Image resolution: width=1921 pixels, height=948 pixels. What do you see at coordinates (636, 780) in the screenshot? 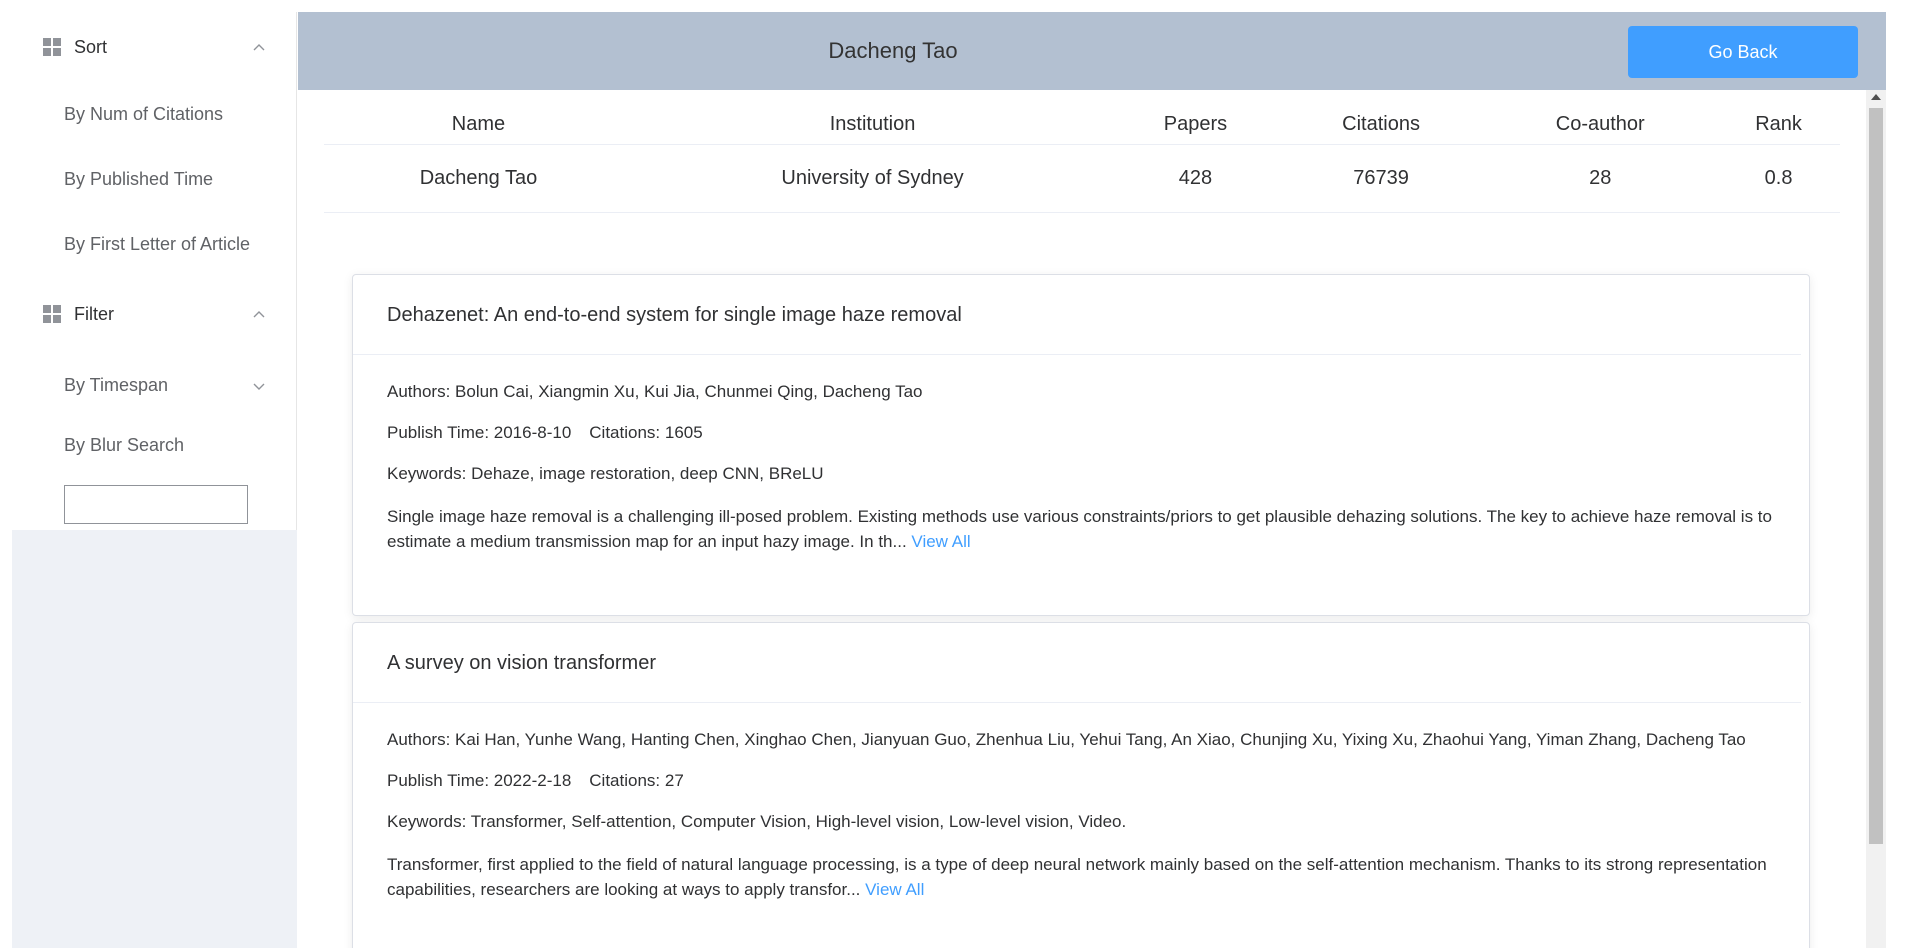
I see `paper-citations: Citations: 27` at bounding box center [636, 780].